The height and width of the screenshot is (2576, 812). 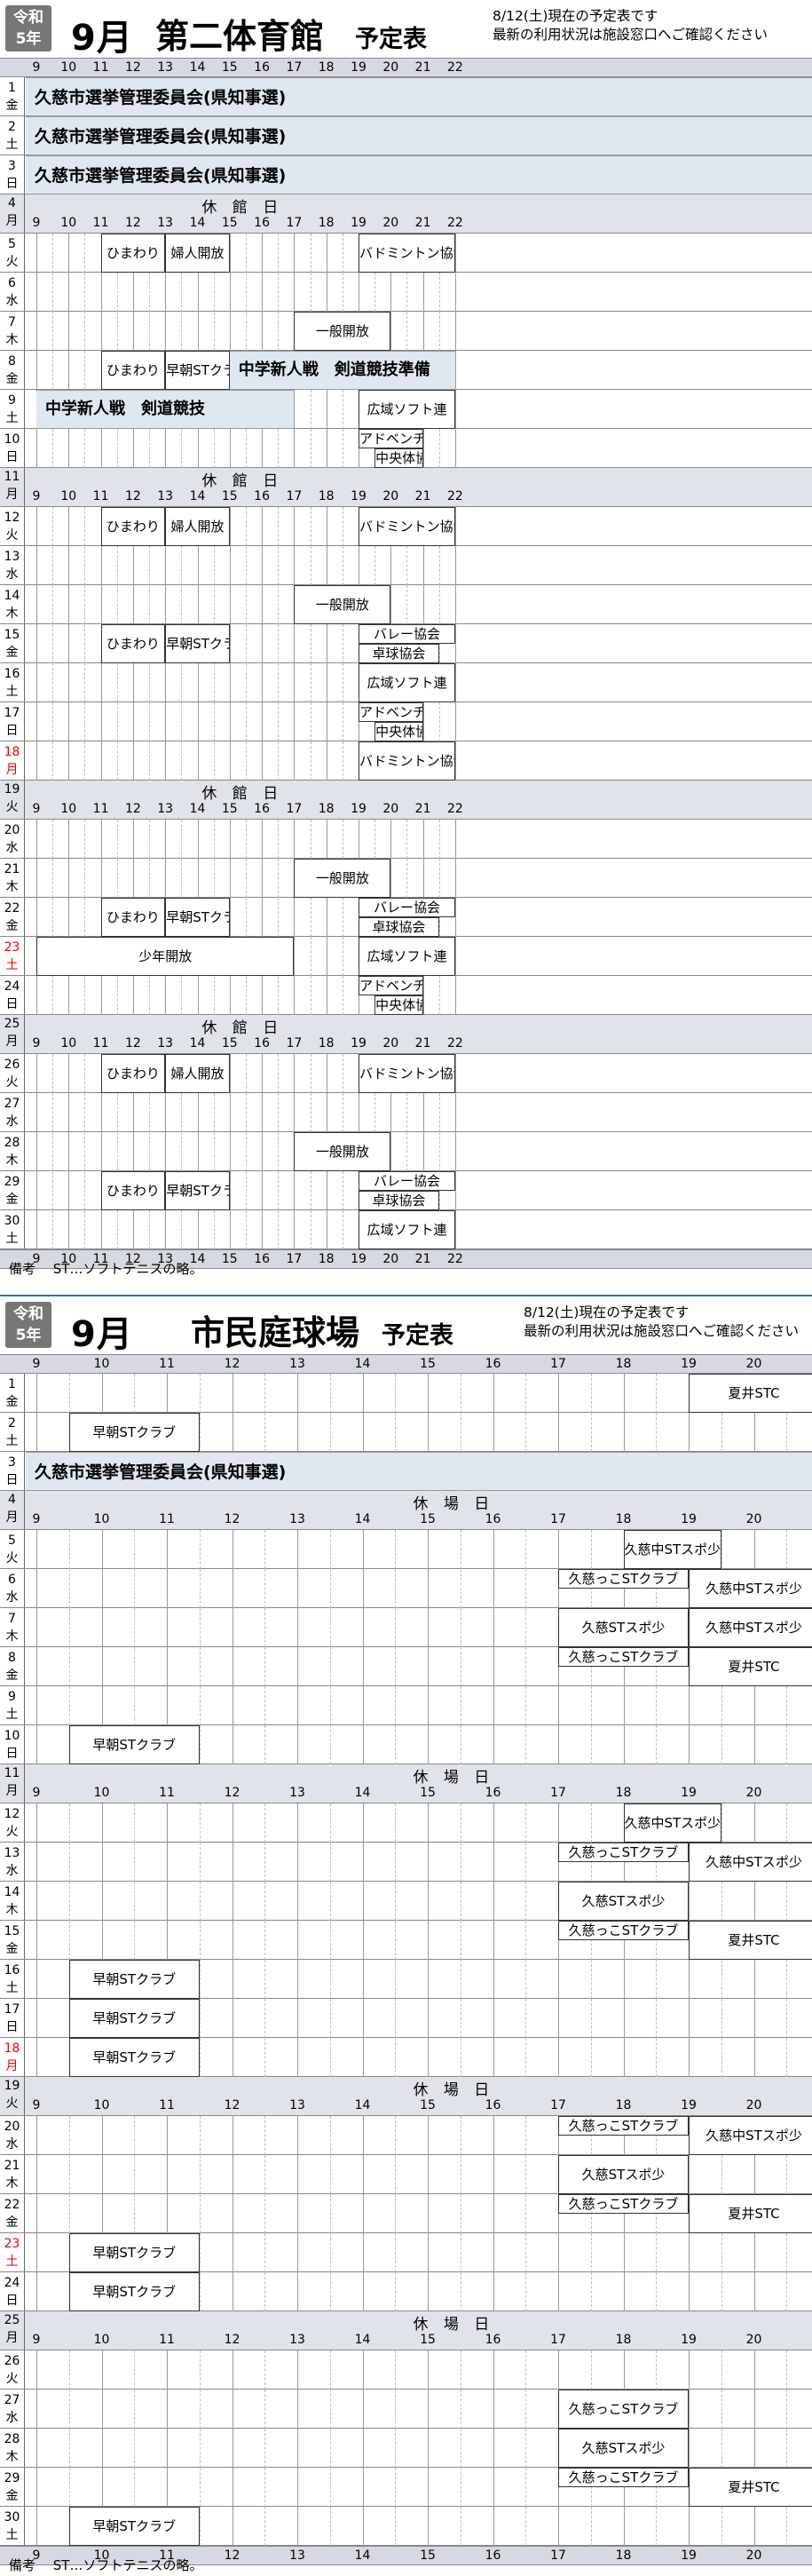 What do you see at coordinates (493, 1793) in the screenshot?
I see `hour-label: 16` at bounding box center [493, 1793].